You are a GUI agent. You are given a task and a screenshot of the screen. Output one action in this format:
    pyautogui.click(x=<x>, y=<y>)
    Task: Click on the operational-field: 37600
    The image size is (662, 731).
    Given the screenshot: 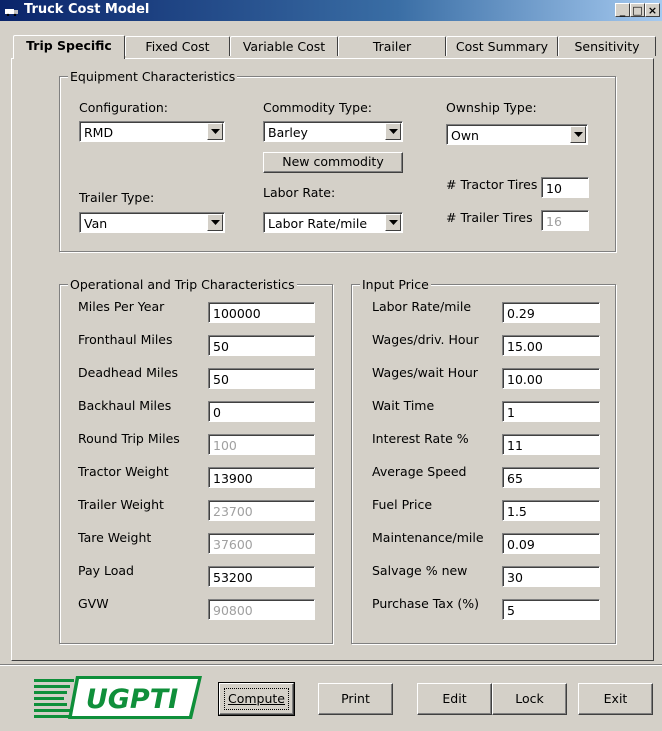 What is the action you would take?
    pyautogui.click(x=261, y=543)
    